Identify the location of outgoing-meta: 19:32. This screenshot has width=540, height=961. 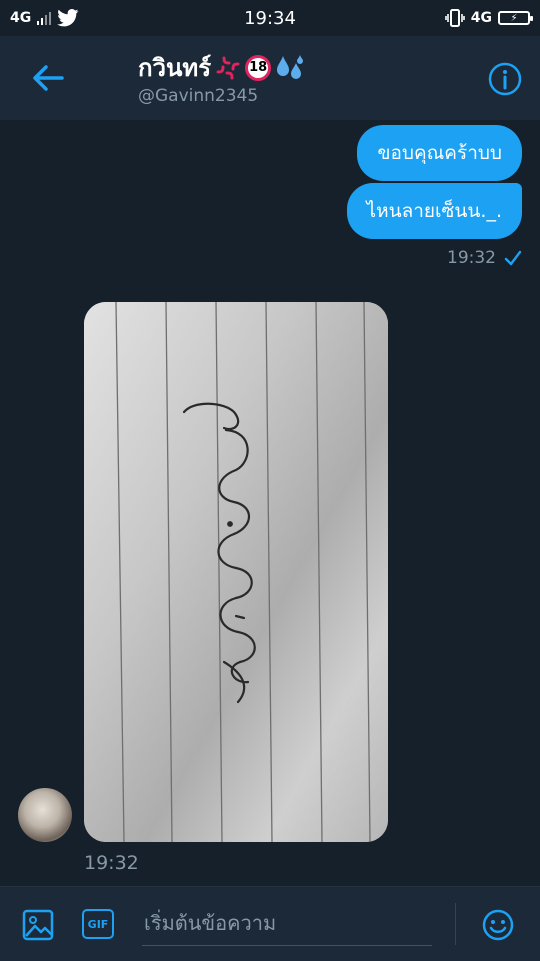
(484, 258).